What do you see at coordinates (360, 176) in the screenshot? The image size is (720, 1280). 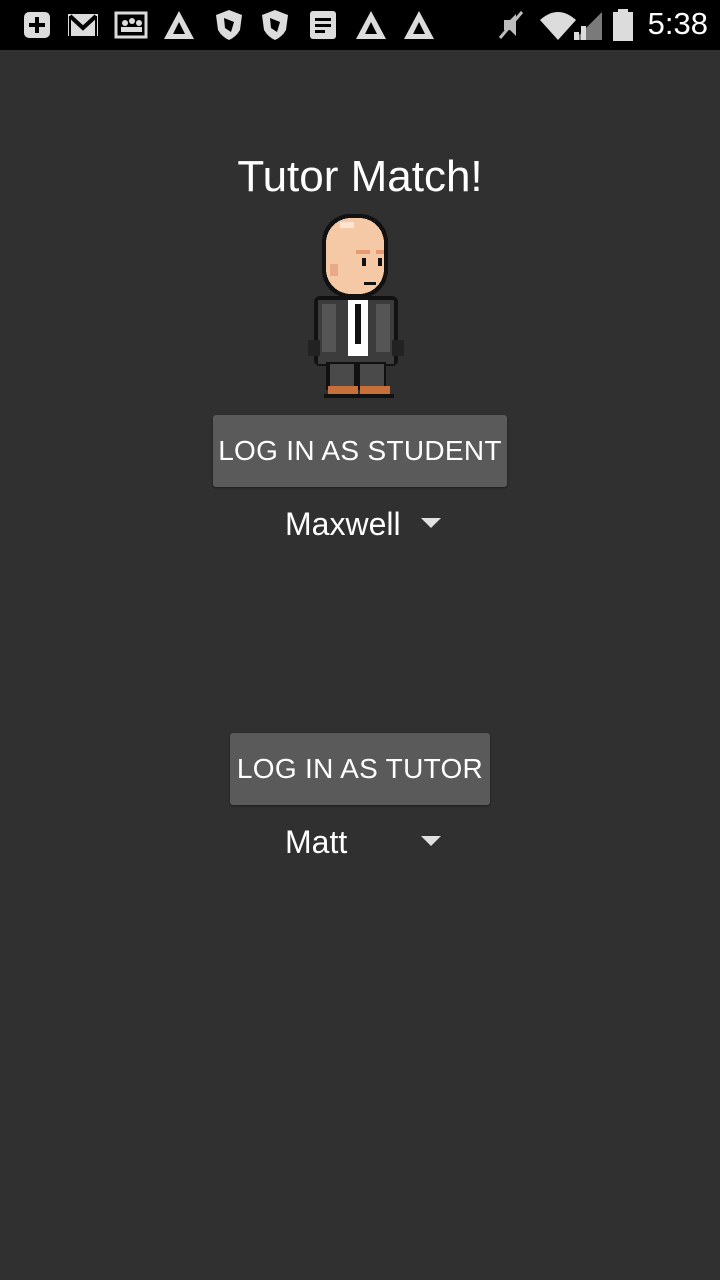 I see `app-title: Tutor Match!` at bounding box center [360, 176].